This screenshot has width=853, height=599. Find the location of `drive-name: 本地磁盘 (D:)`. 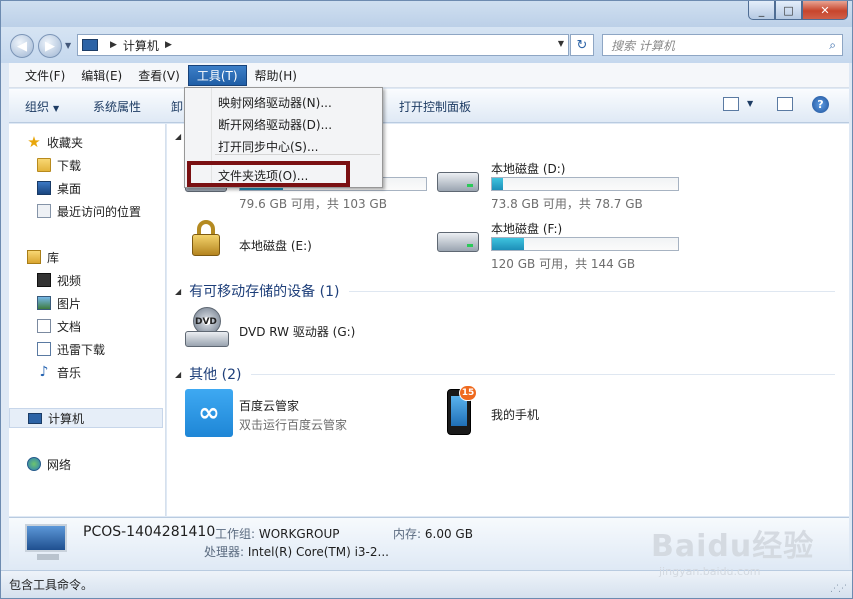

drive-name: 本地磁盘 (D:) is located at coordinates (528, 169).